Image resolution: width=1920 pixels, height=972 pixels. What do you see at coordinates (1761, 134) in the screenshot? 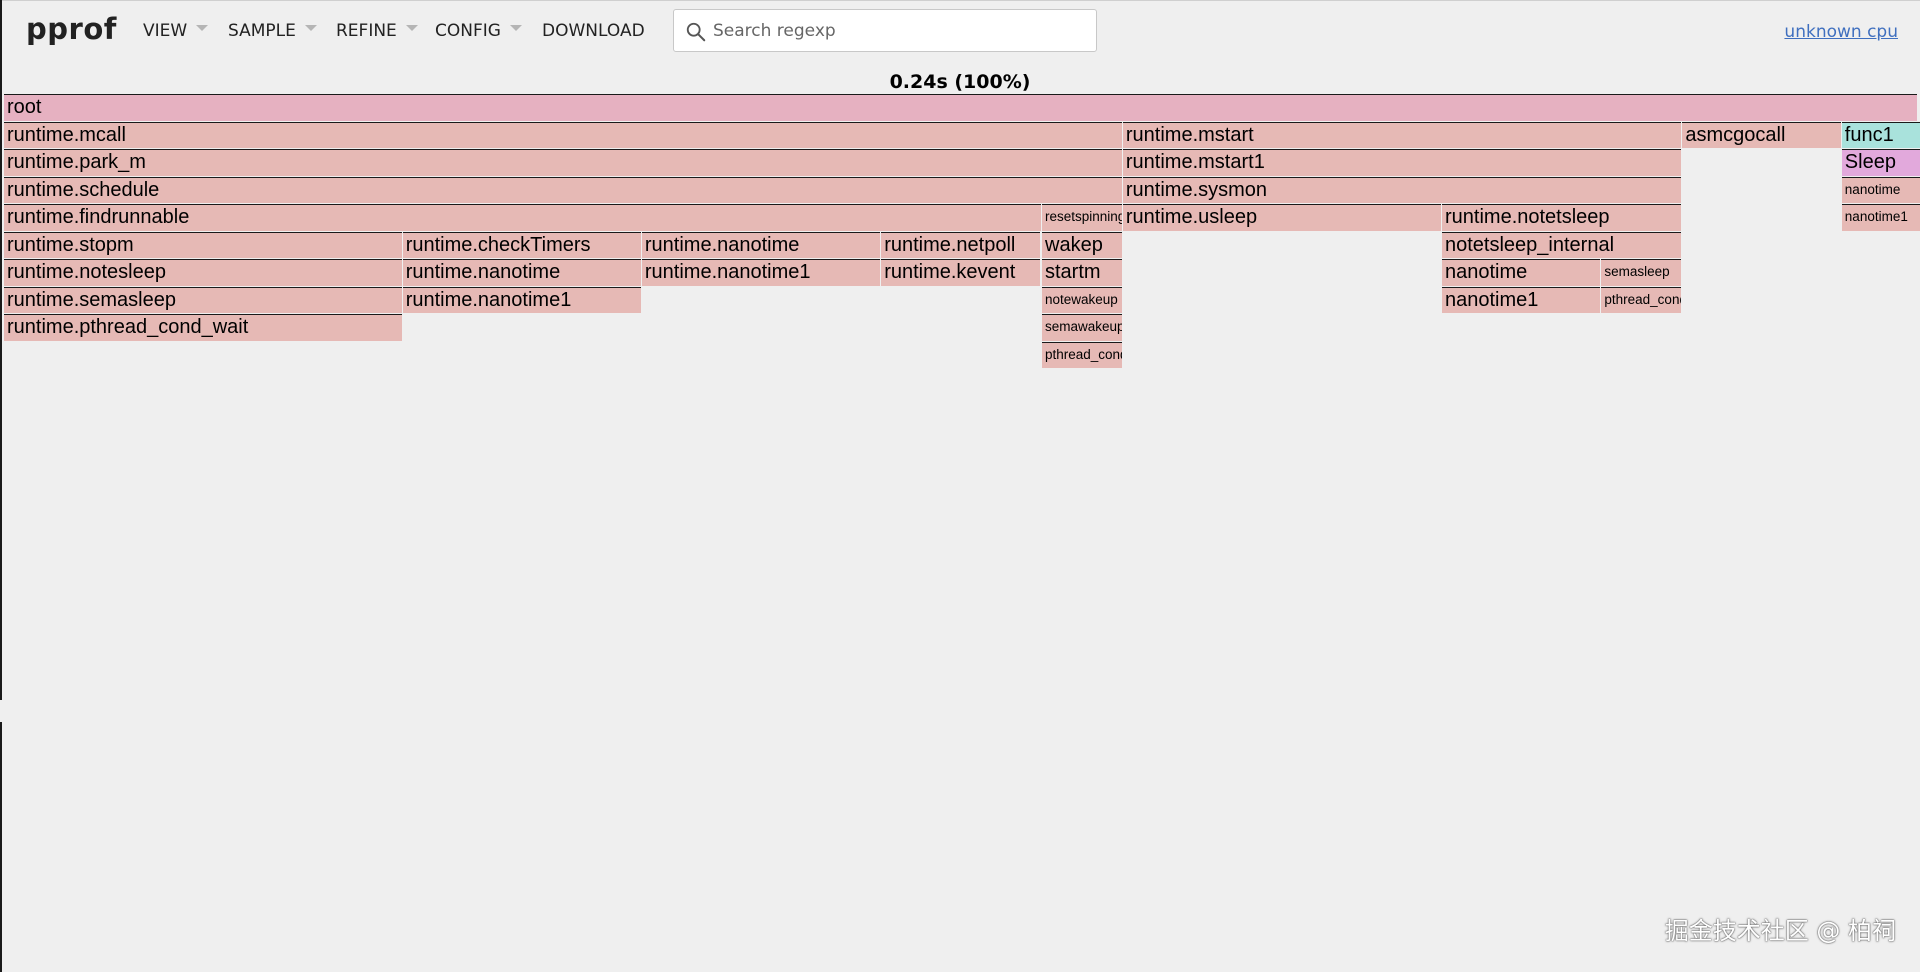
I see `frame-asmcgocall: asmcgocall` at bounding box center [1761, 134].